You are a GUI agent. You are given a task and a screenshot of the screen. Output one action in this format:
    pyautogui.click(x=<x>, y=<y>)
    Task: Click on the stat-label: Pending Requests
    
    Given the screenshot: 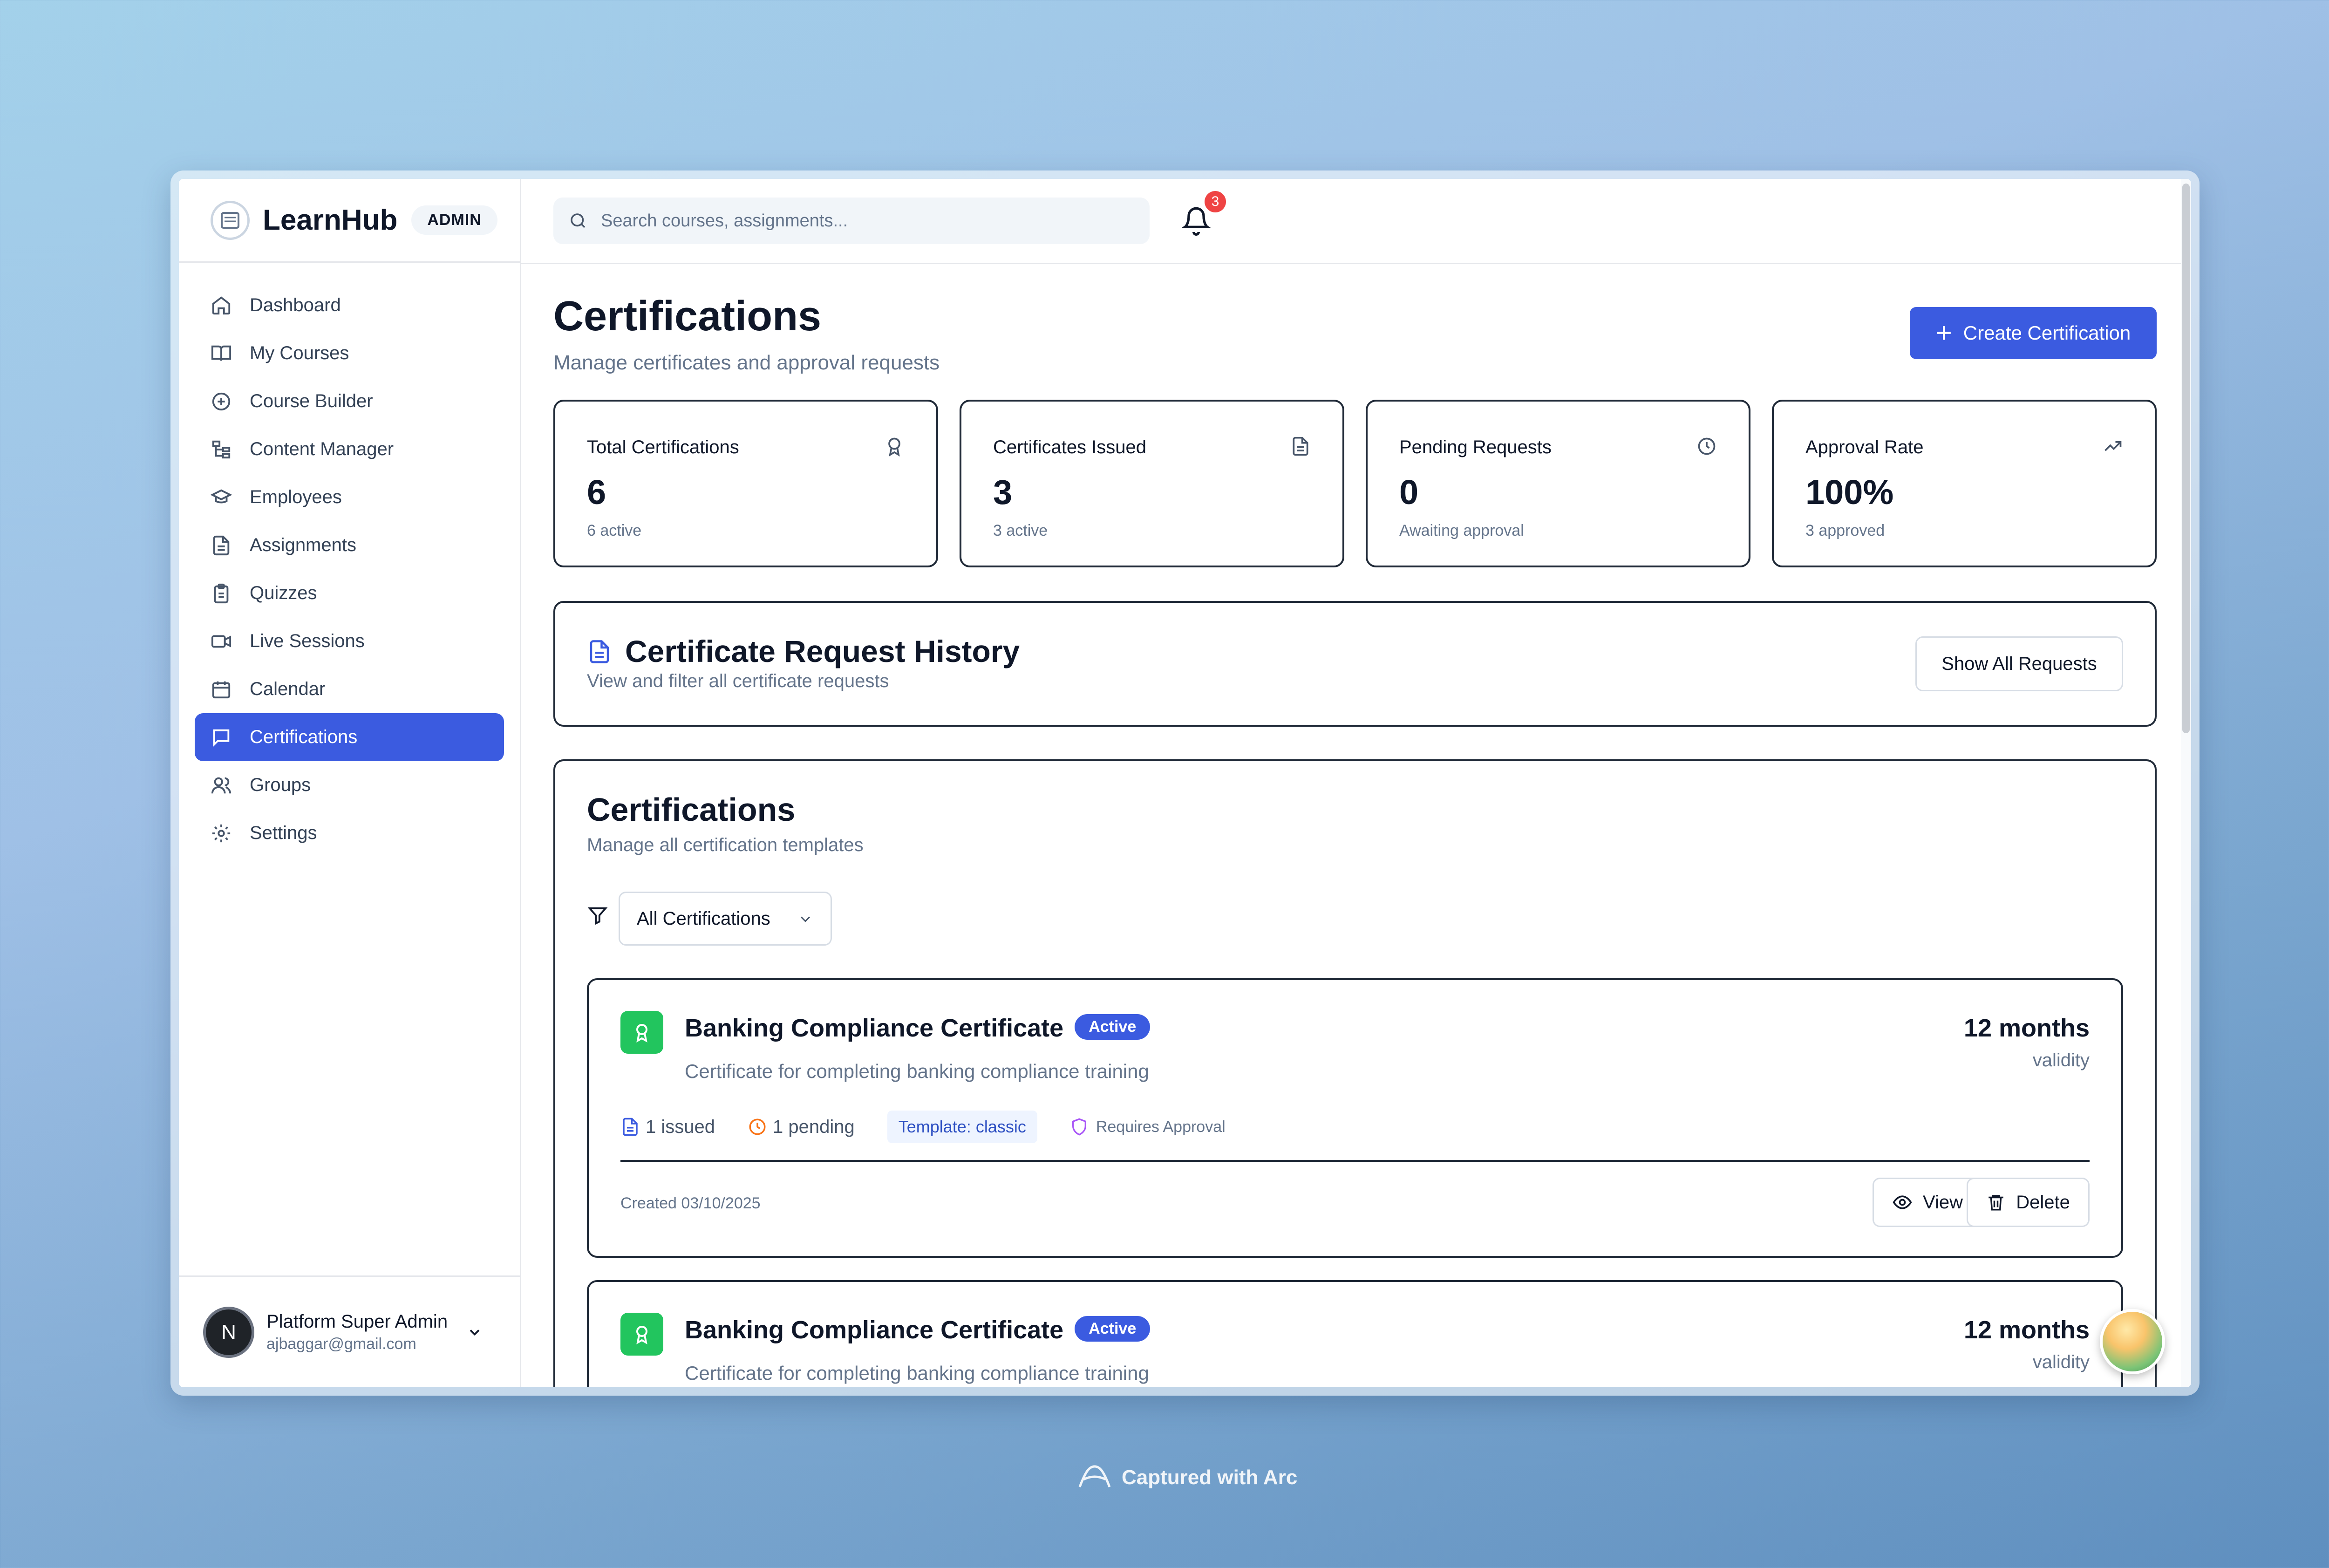 What is the action you would take?
    pyautogui.click(x=1475, y=447)
    